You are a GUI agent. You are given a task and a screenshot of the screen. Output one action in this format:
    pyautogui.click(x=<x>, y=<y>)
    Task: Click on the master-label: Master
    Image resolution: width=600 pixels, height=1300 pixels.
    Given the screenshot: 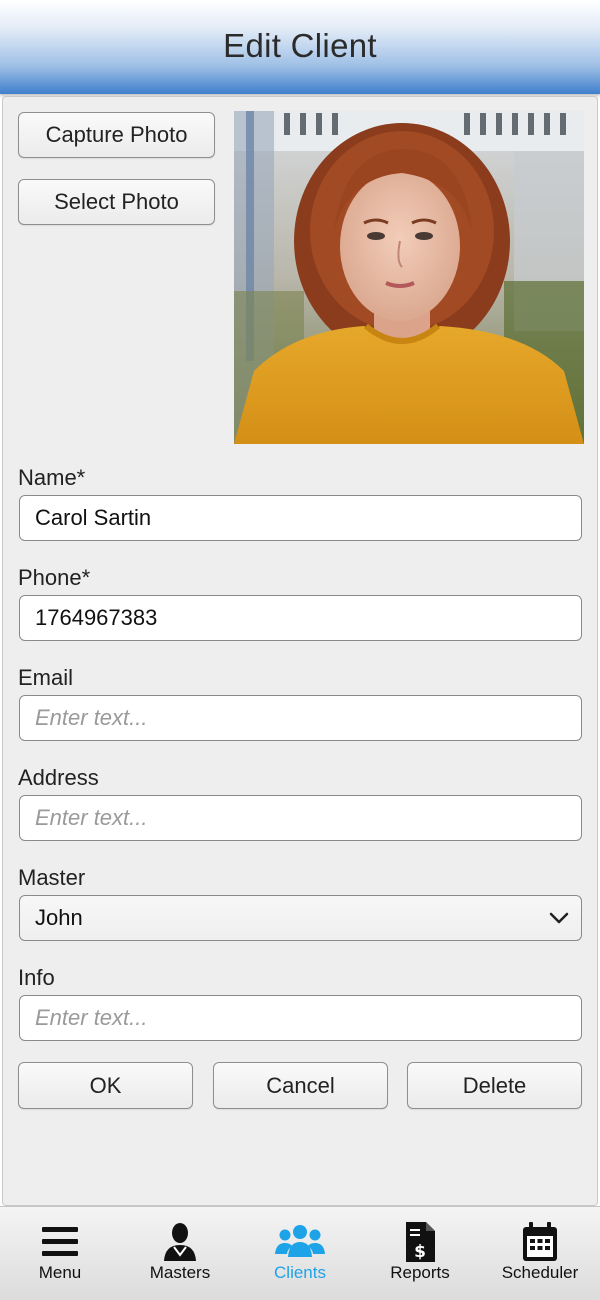 What is the action you would take?
    pyautogui.click(x=52, y=877)
    